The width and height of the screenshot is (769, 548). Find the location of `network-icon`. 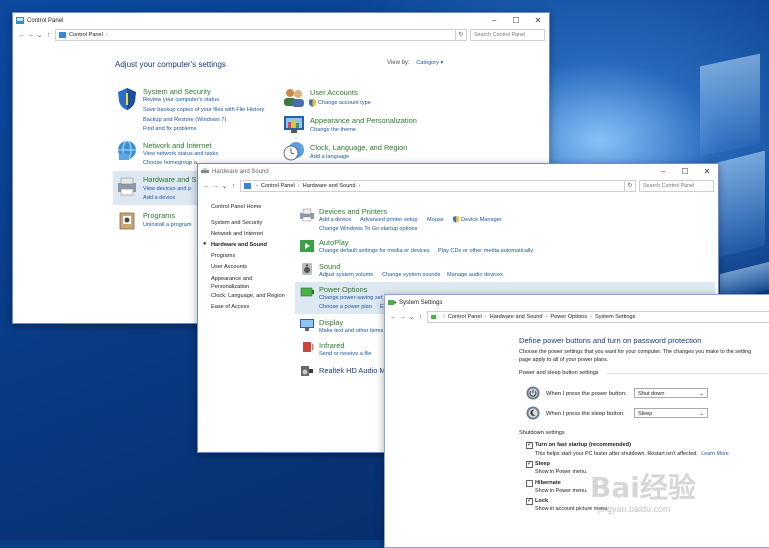

network-icon is located at coordinates (127, 150).